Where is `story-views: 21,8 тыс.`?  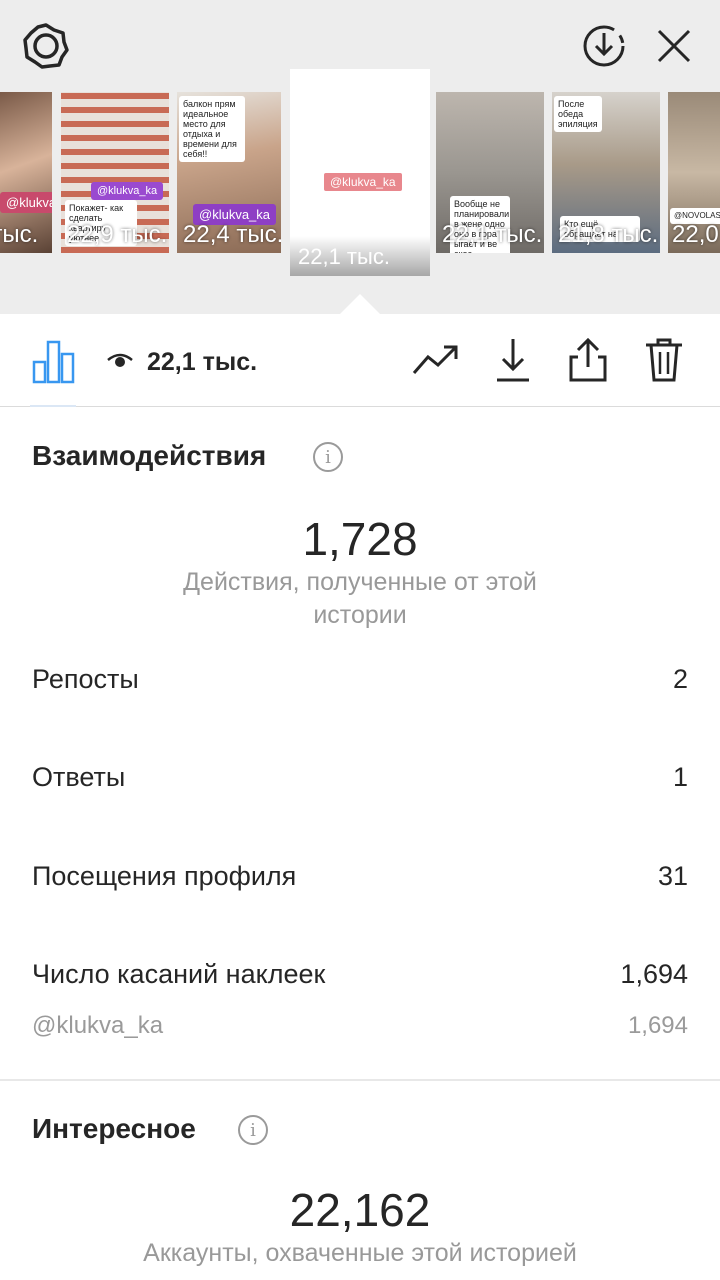
story-views: 21,8 тыс. is located at coordinates (608, 234).